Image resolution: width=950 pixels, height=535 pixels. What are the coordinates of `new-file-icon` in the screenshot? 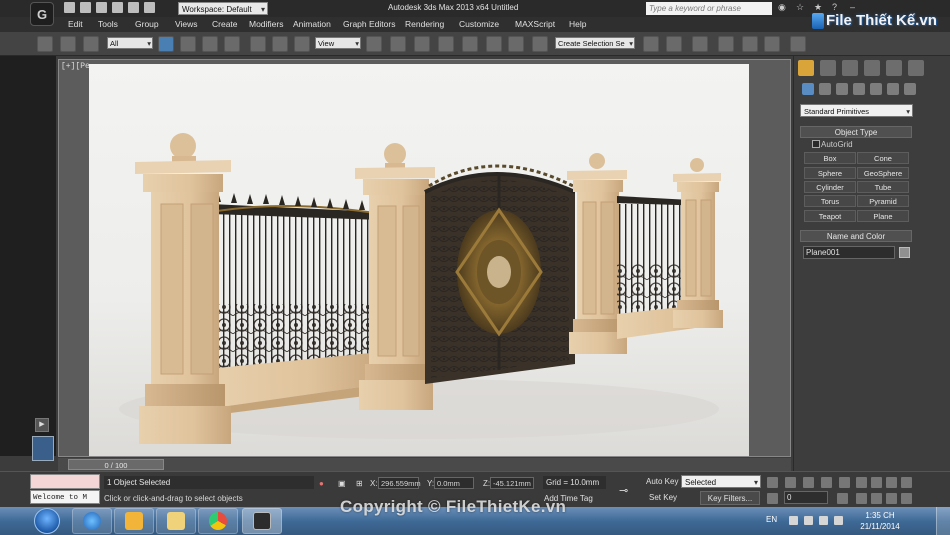 It's located at (69, 7).